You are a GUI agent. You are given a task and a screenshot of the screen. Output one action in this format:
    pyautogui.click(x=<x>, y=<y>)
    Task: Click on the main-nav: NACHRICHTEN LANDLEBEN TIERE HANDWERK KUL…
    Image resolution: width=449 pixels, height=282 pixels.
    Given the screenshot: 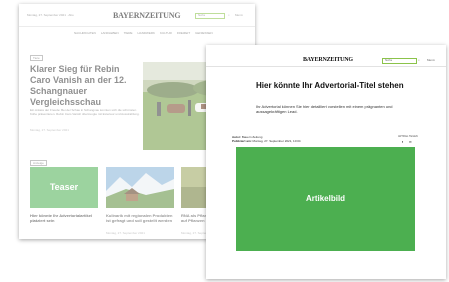 What is the action you would take?
    pyautogui.click(x=143, y=33)
    